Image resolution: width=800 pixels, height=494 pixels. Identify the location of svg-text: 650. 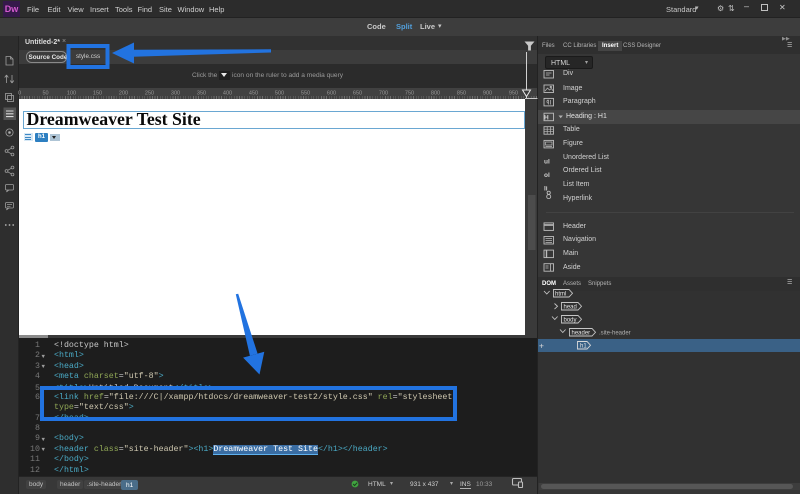
(357, 94).